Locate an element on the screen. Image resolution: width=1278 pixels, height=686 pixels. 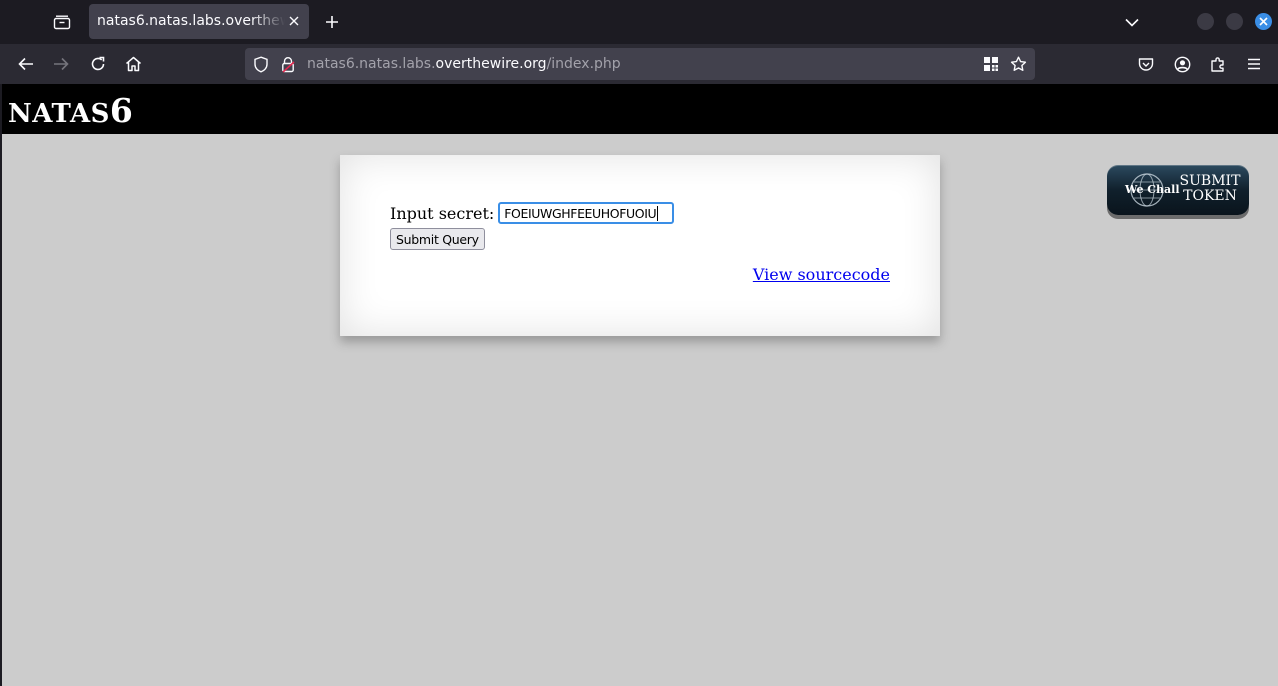
url-path: /index.php is located at coordinates (583, 64).